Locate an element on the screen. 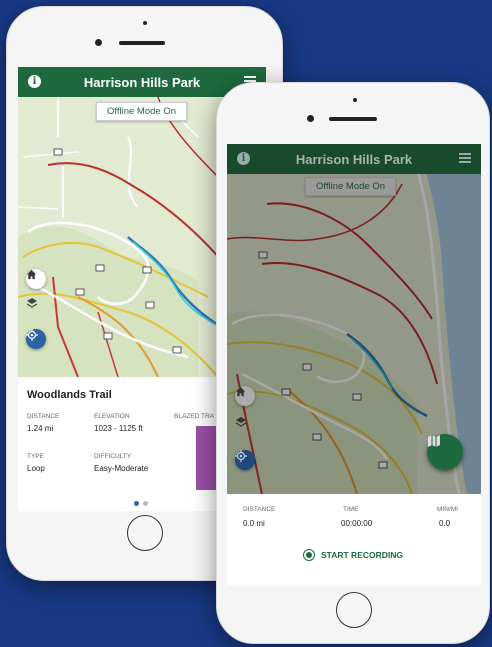 The image size is (492, 647). start-recording-button: START RECORDING is located at coordinates (353, 555).